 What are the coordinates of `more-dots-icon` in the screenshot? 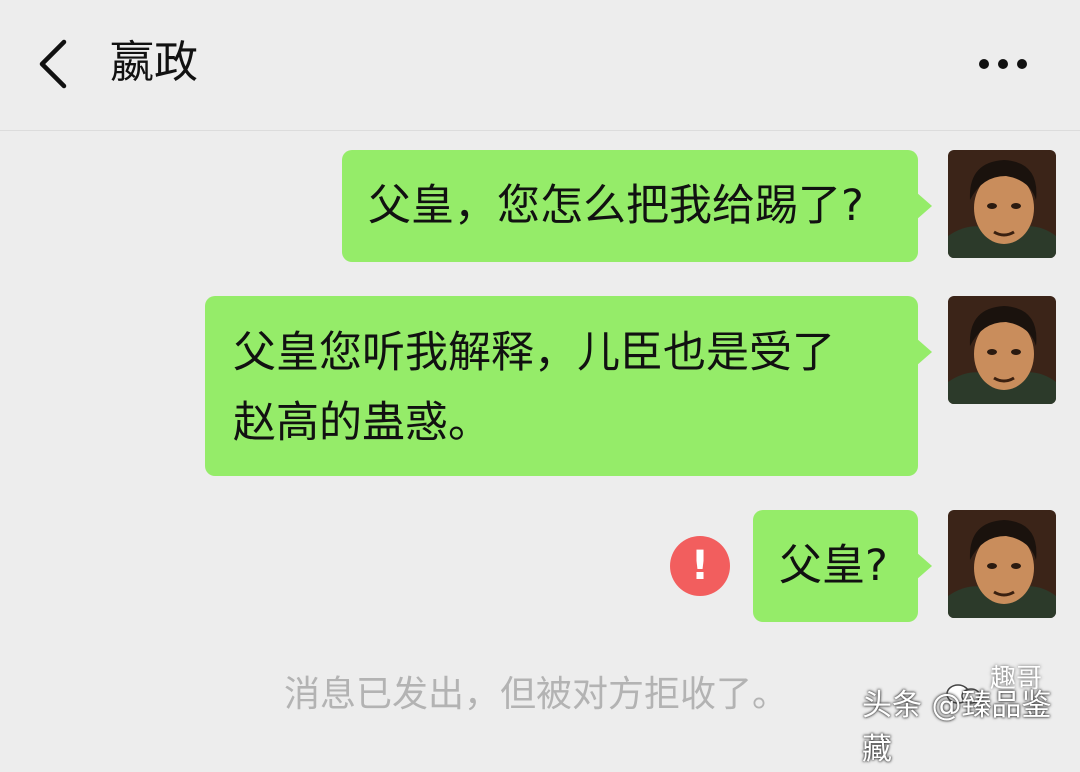 It's located at (1003, 64).